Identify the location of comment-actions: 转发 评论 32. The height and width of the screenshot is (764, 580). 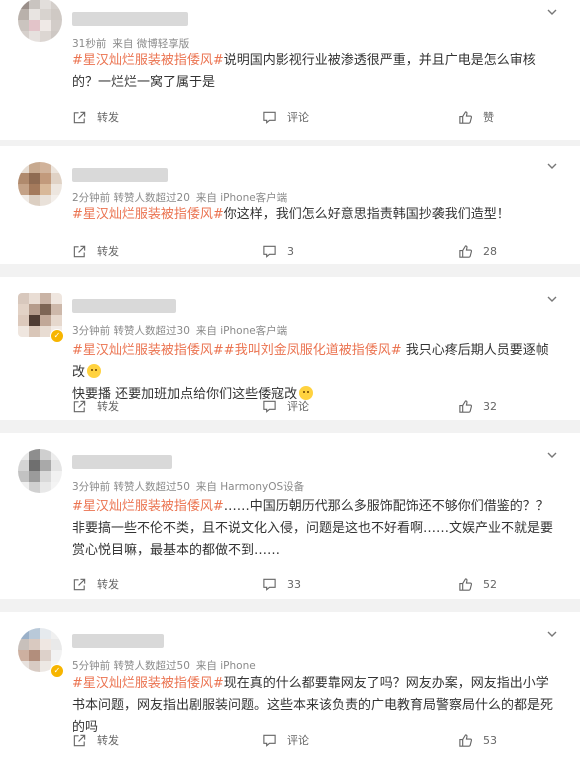
(290, 406).